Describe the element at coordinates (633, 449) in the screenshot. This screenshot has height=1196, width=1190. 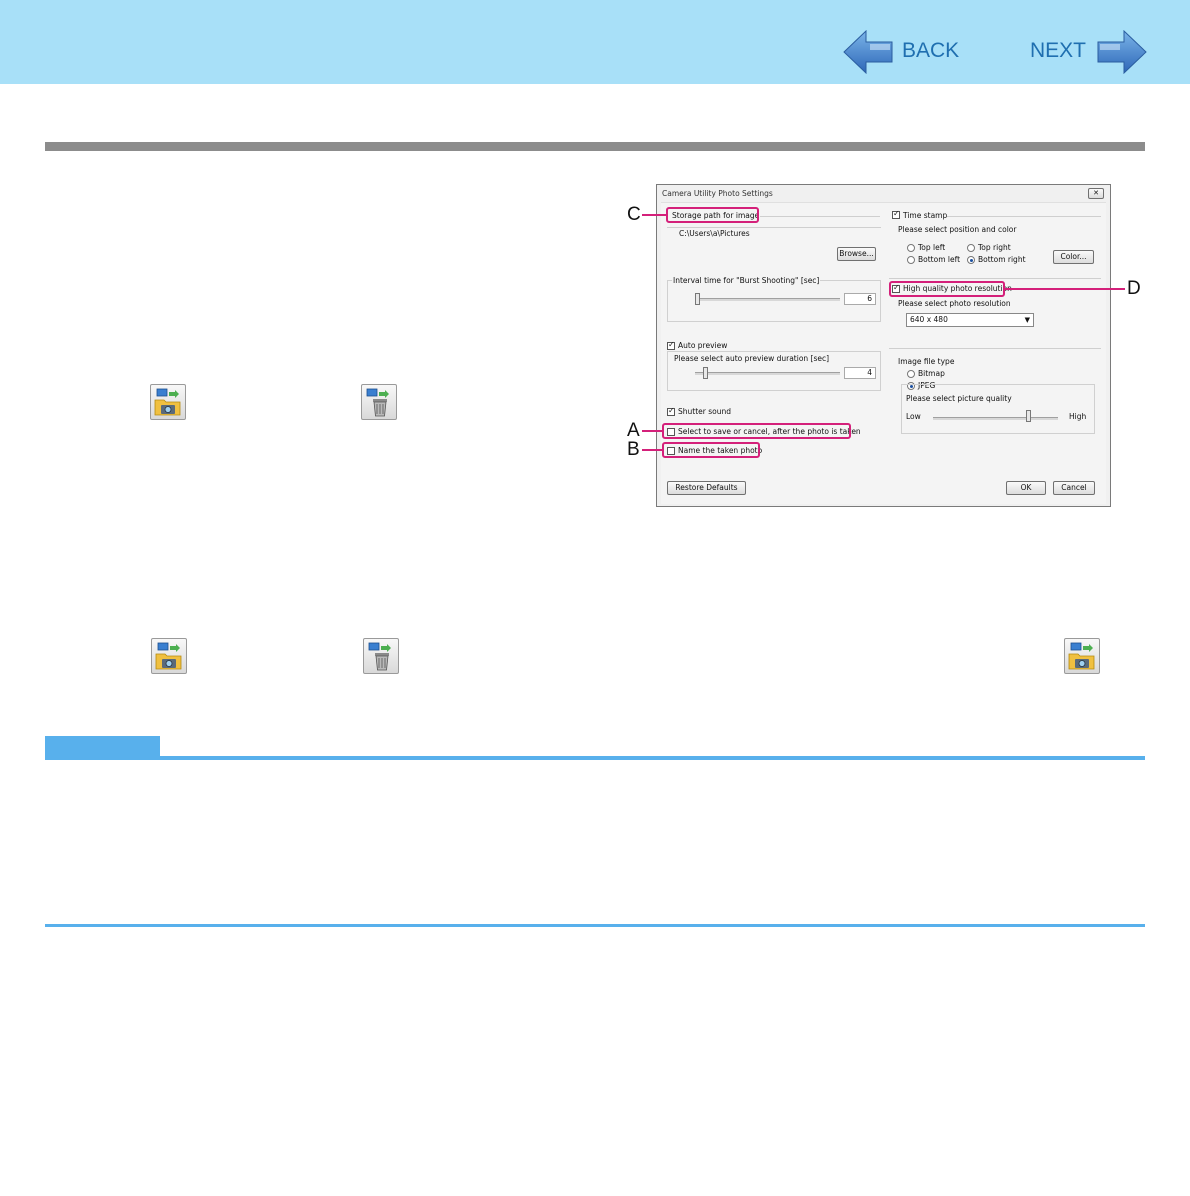
I see `callout-b: B` at that location.